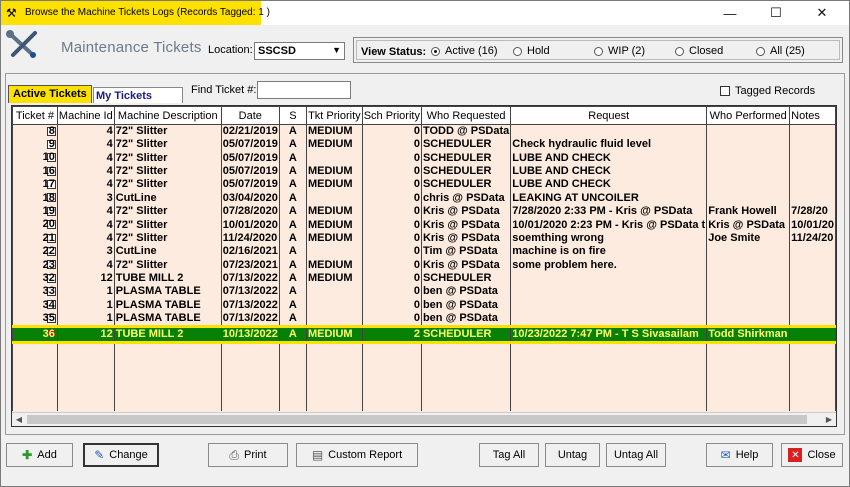  Describe the element at coordinates (85, 115) in the screenshot. I see `col-header-machine-id: Machine Id` at that location.